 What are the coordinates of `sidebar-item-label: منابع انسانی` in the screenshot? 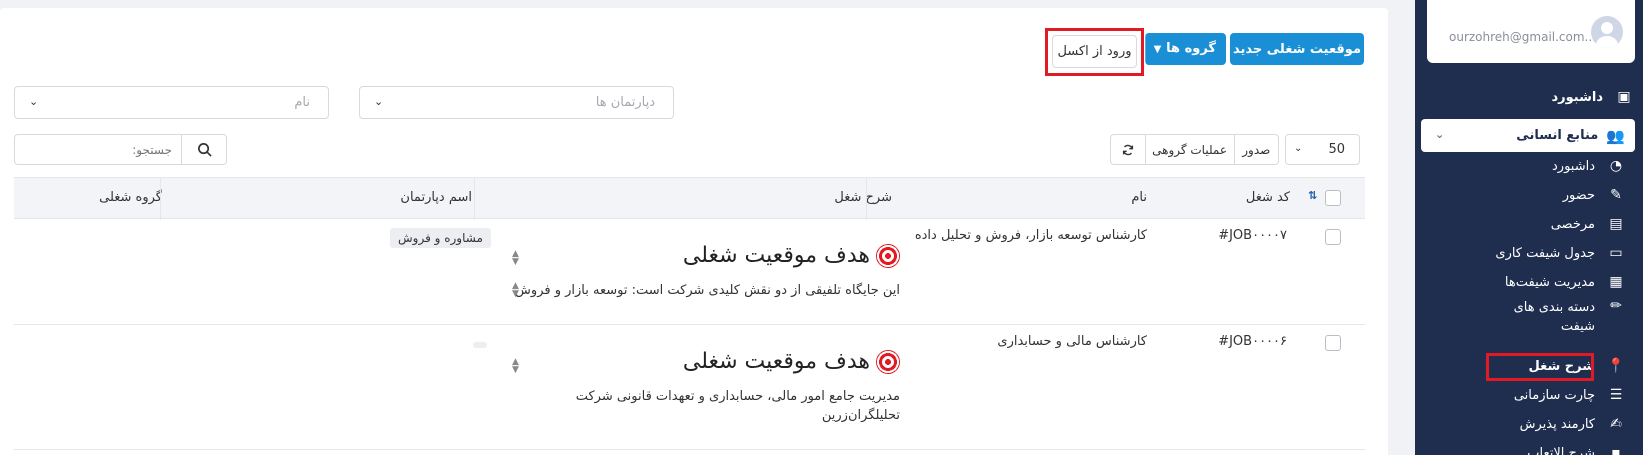 It's located at (1557, 135).